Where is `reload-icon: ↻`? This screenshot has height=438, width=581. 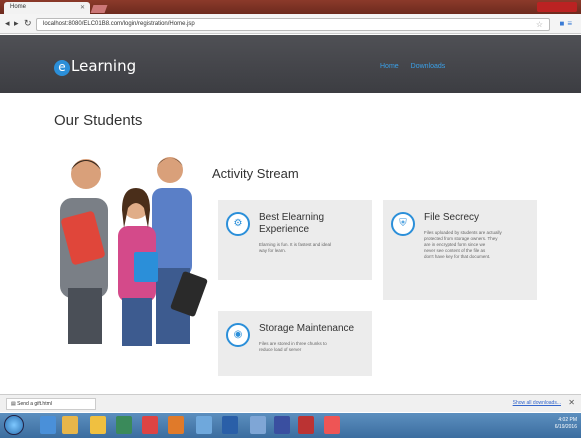
reload-icon: ↻ is located at coordinates (28, 23).